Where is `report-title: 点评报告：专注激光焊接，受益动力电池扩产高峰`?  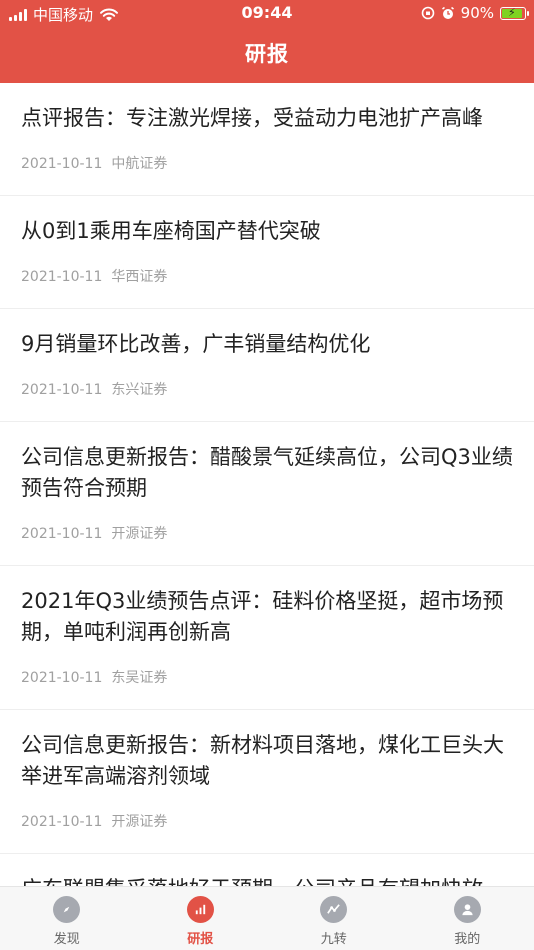
report-title: 点评报告：专注激光焊接，受益动力电池扩产高峰 is located at coordinates (252, 118).